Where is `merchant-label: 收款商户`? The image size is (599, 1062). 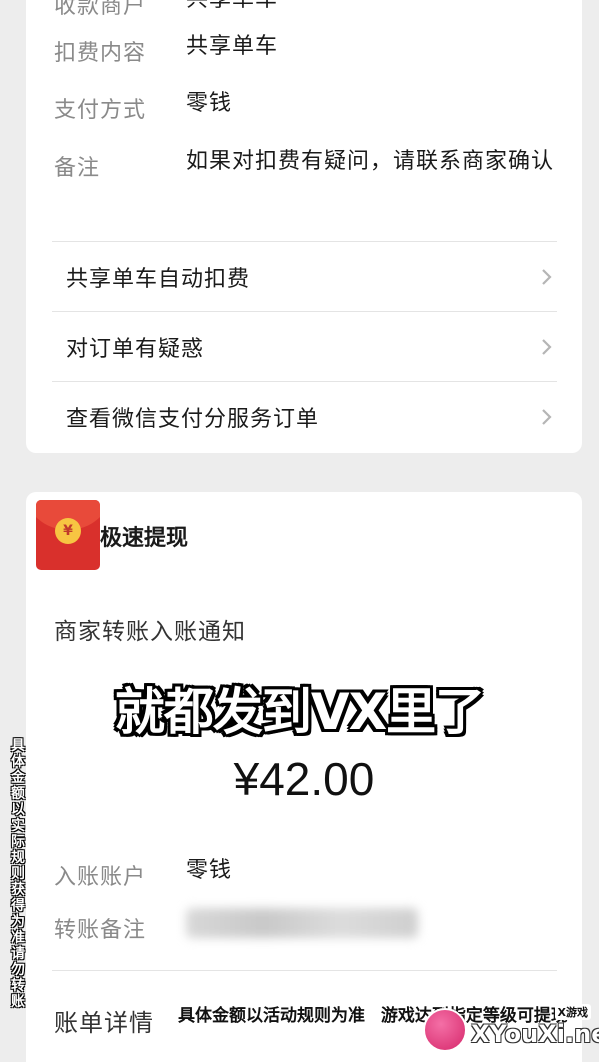
merchant-label: 收款商户 is located at coordinates (100, 9).